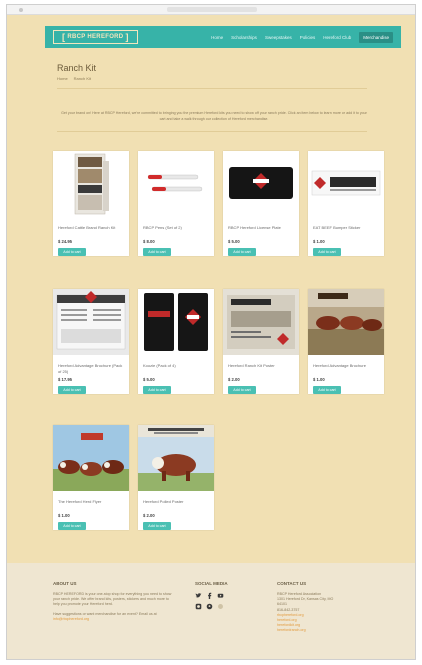 Image resolution: width=422 pixels, height=665 pixels. Describe the element at coordinates (346, 184) in the screenshot. I see `product-image-eat-beef-sticker` at that location.